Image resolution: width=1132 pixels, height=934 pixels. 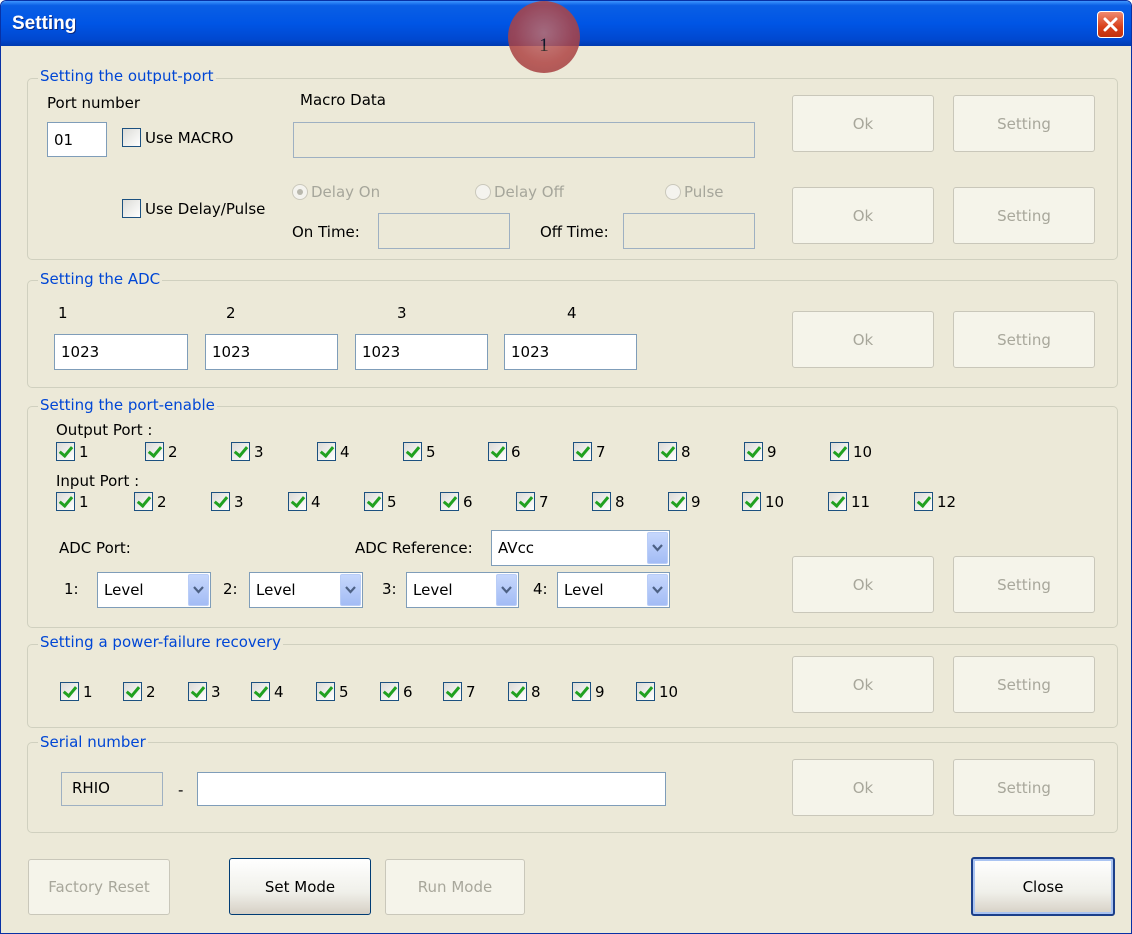 What do you see at coordinates (1024, 684) in the screenshot?
I see `power-failure-setting-button: Setting` at bounding box center [1024, 684].